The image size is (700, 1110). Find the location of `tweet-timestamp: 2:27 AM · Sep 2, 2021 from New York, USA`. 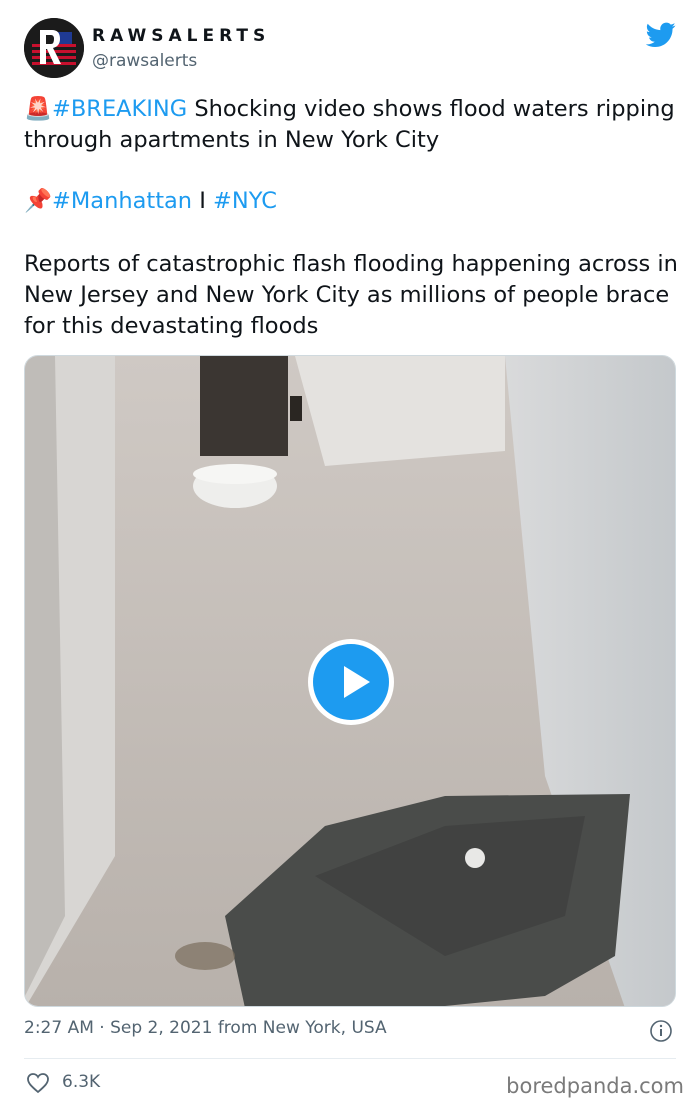

tweet-timestamp: 2:27 AM · Sep 2, 2021 from New York, USA is located at coordinates (205, 1028).